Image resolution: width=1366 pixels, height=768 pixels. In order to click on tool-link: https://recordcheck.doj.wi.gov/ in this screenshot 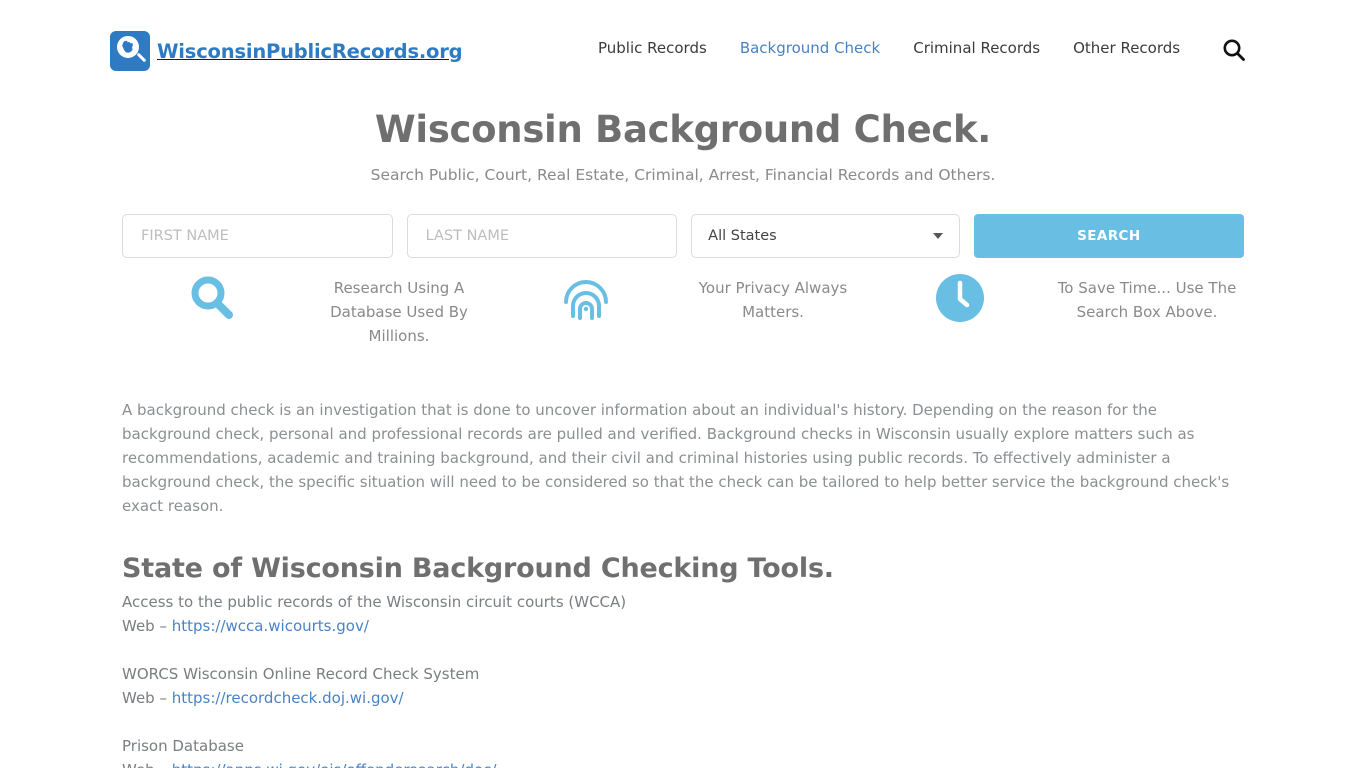, I will do `click(288, 698)`.